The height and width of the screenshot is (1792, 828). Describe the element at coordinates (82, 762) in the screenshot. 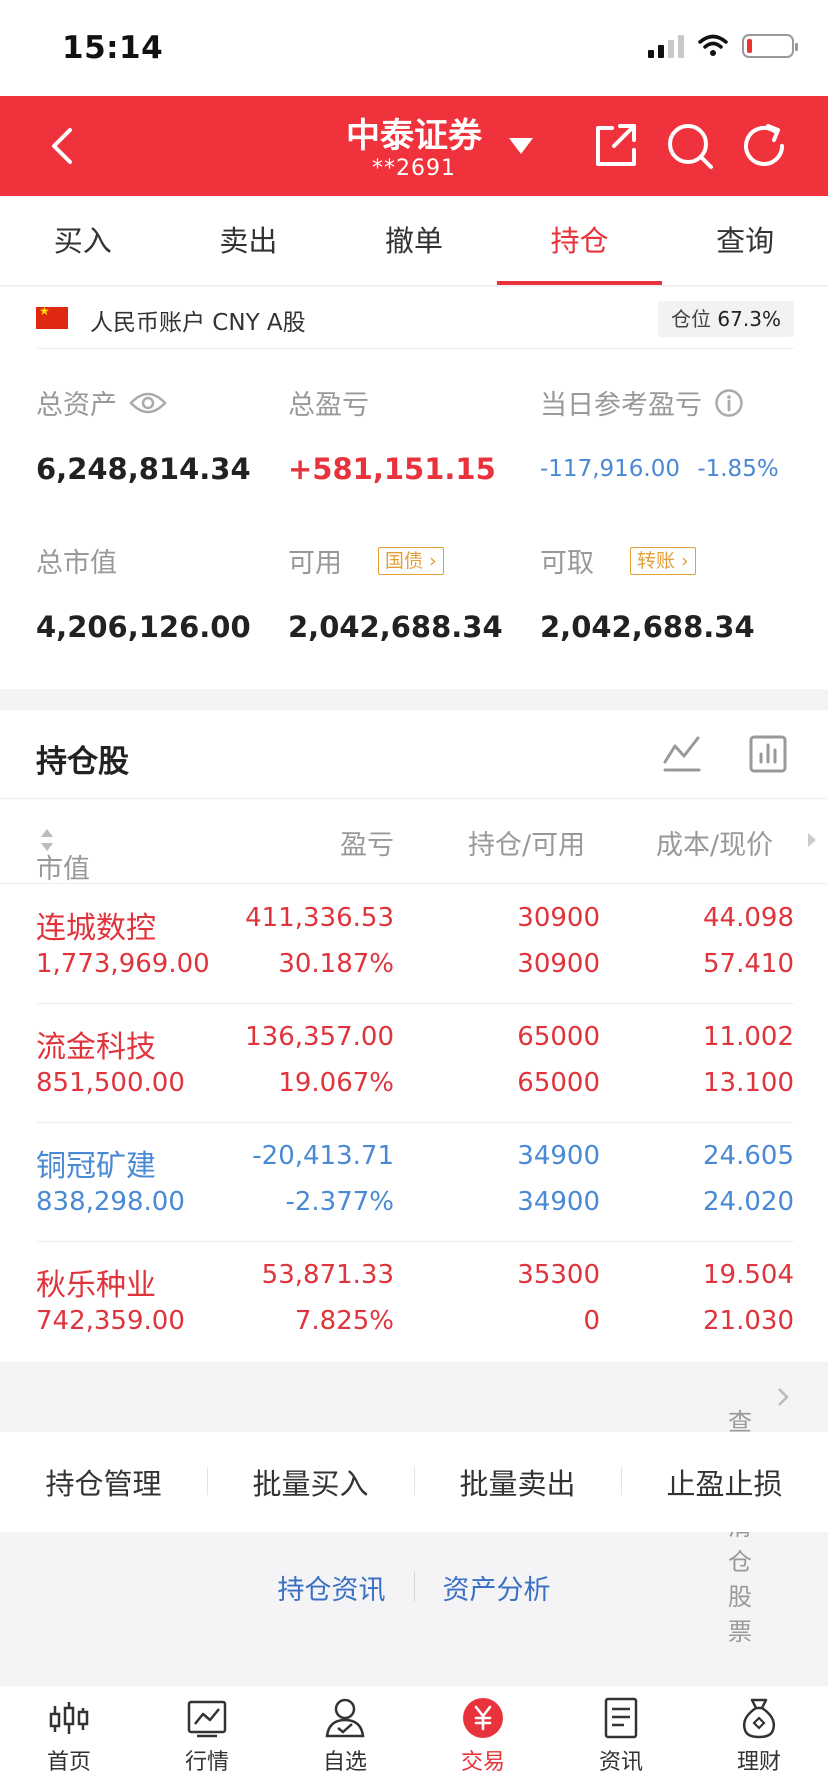

I see `holdings-title: 持仓股` at that location.